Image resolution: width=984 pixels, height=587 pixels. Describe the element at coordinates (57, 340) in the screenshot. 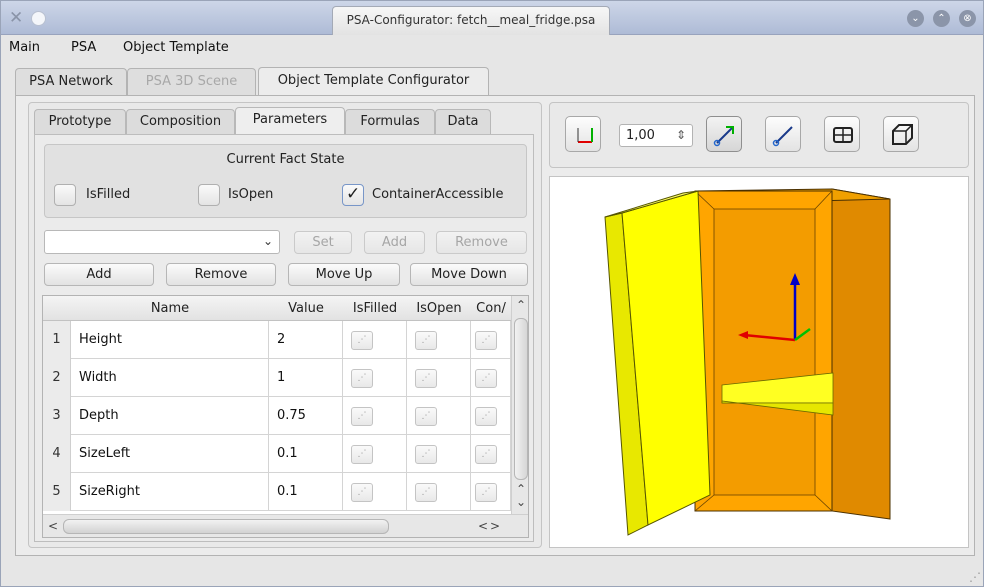

I see `row-number: 1` at that location.